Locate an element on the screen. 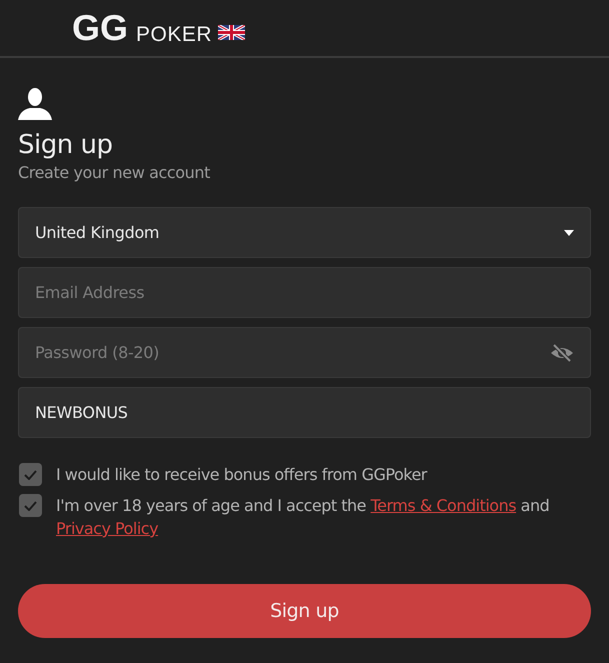 The image size is (609, 663). text-input: Email Address is located at coordinates (304, 292).